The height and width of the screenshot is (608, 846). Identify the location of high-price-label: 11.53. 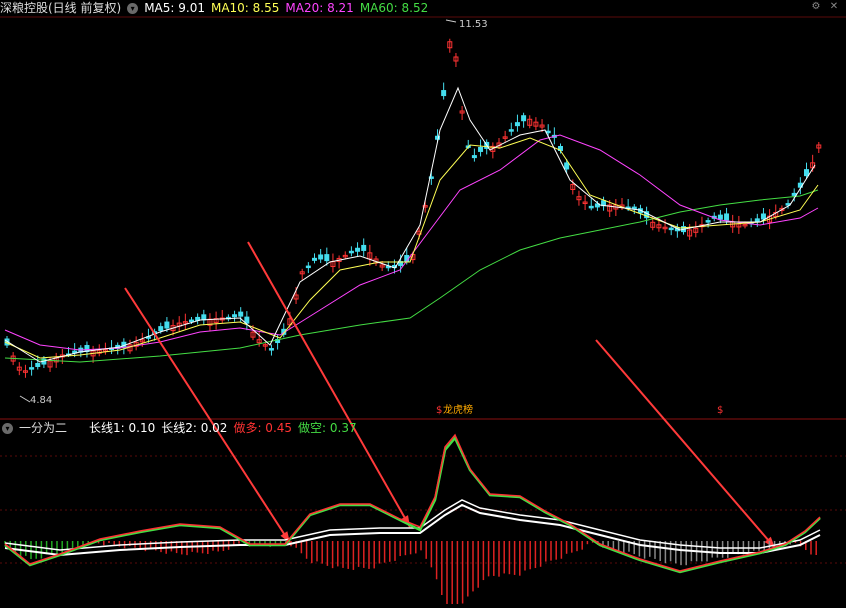
(473, 24).